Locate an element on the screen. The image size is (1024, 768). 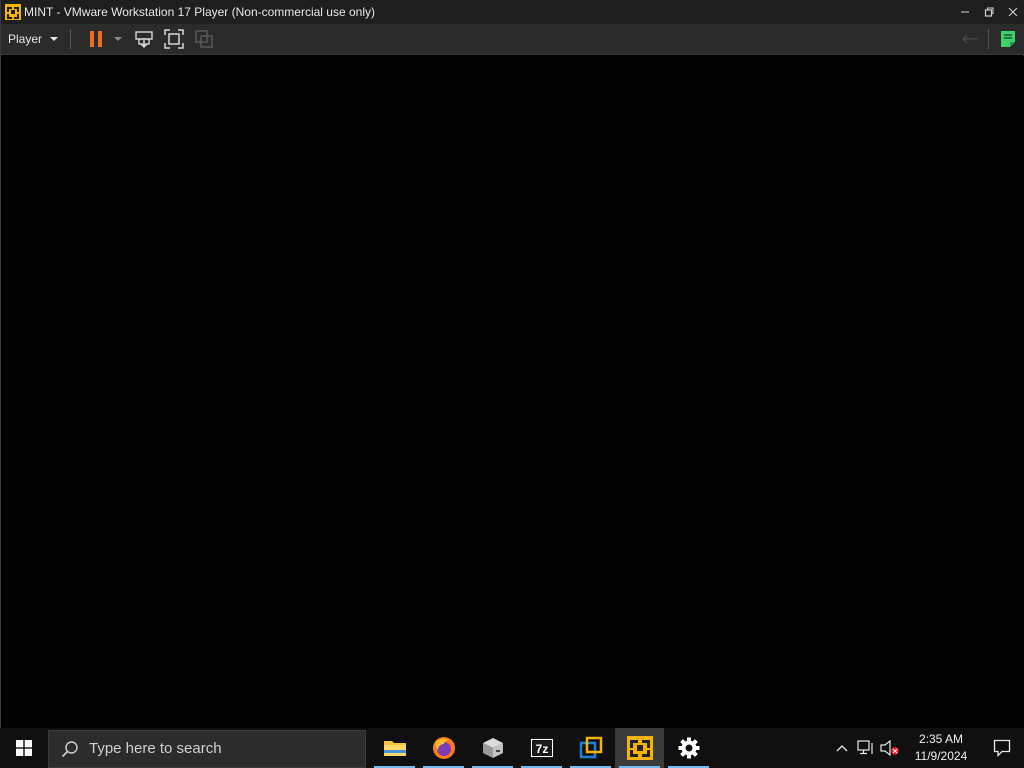
minimize-button is located at coordinates (965, 12).